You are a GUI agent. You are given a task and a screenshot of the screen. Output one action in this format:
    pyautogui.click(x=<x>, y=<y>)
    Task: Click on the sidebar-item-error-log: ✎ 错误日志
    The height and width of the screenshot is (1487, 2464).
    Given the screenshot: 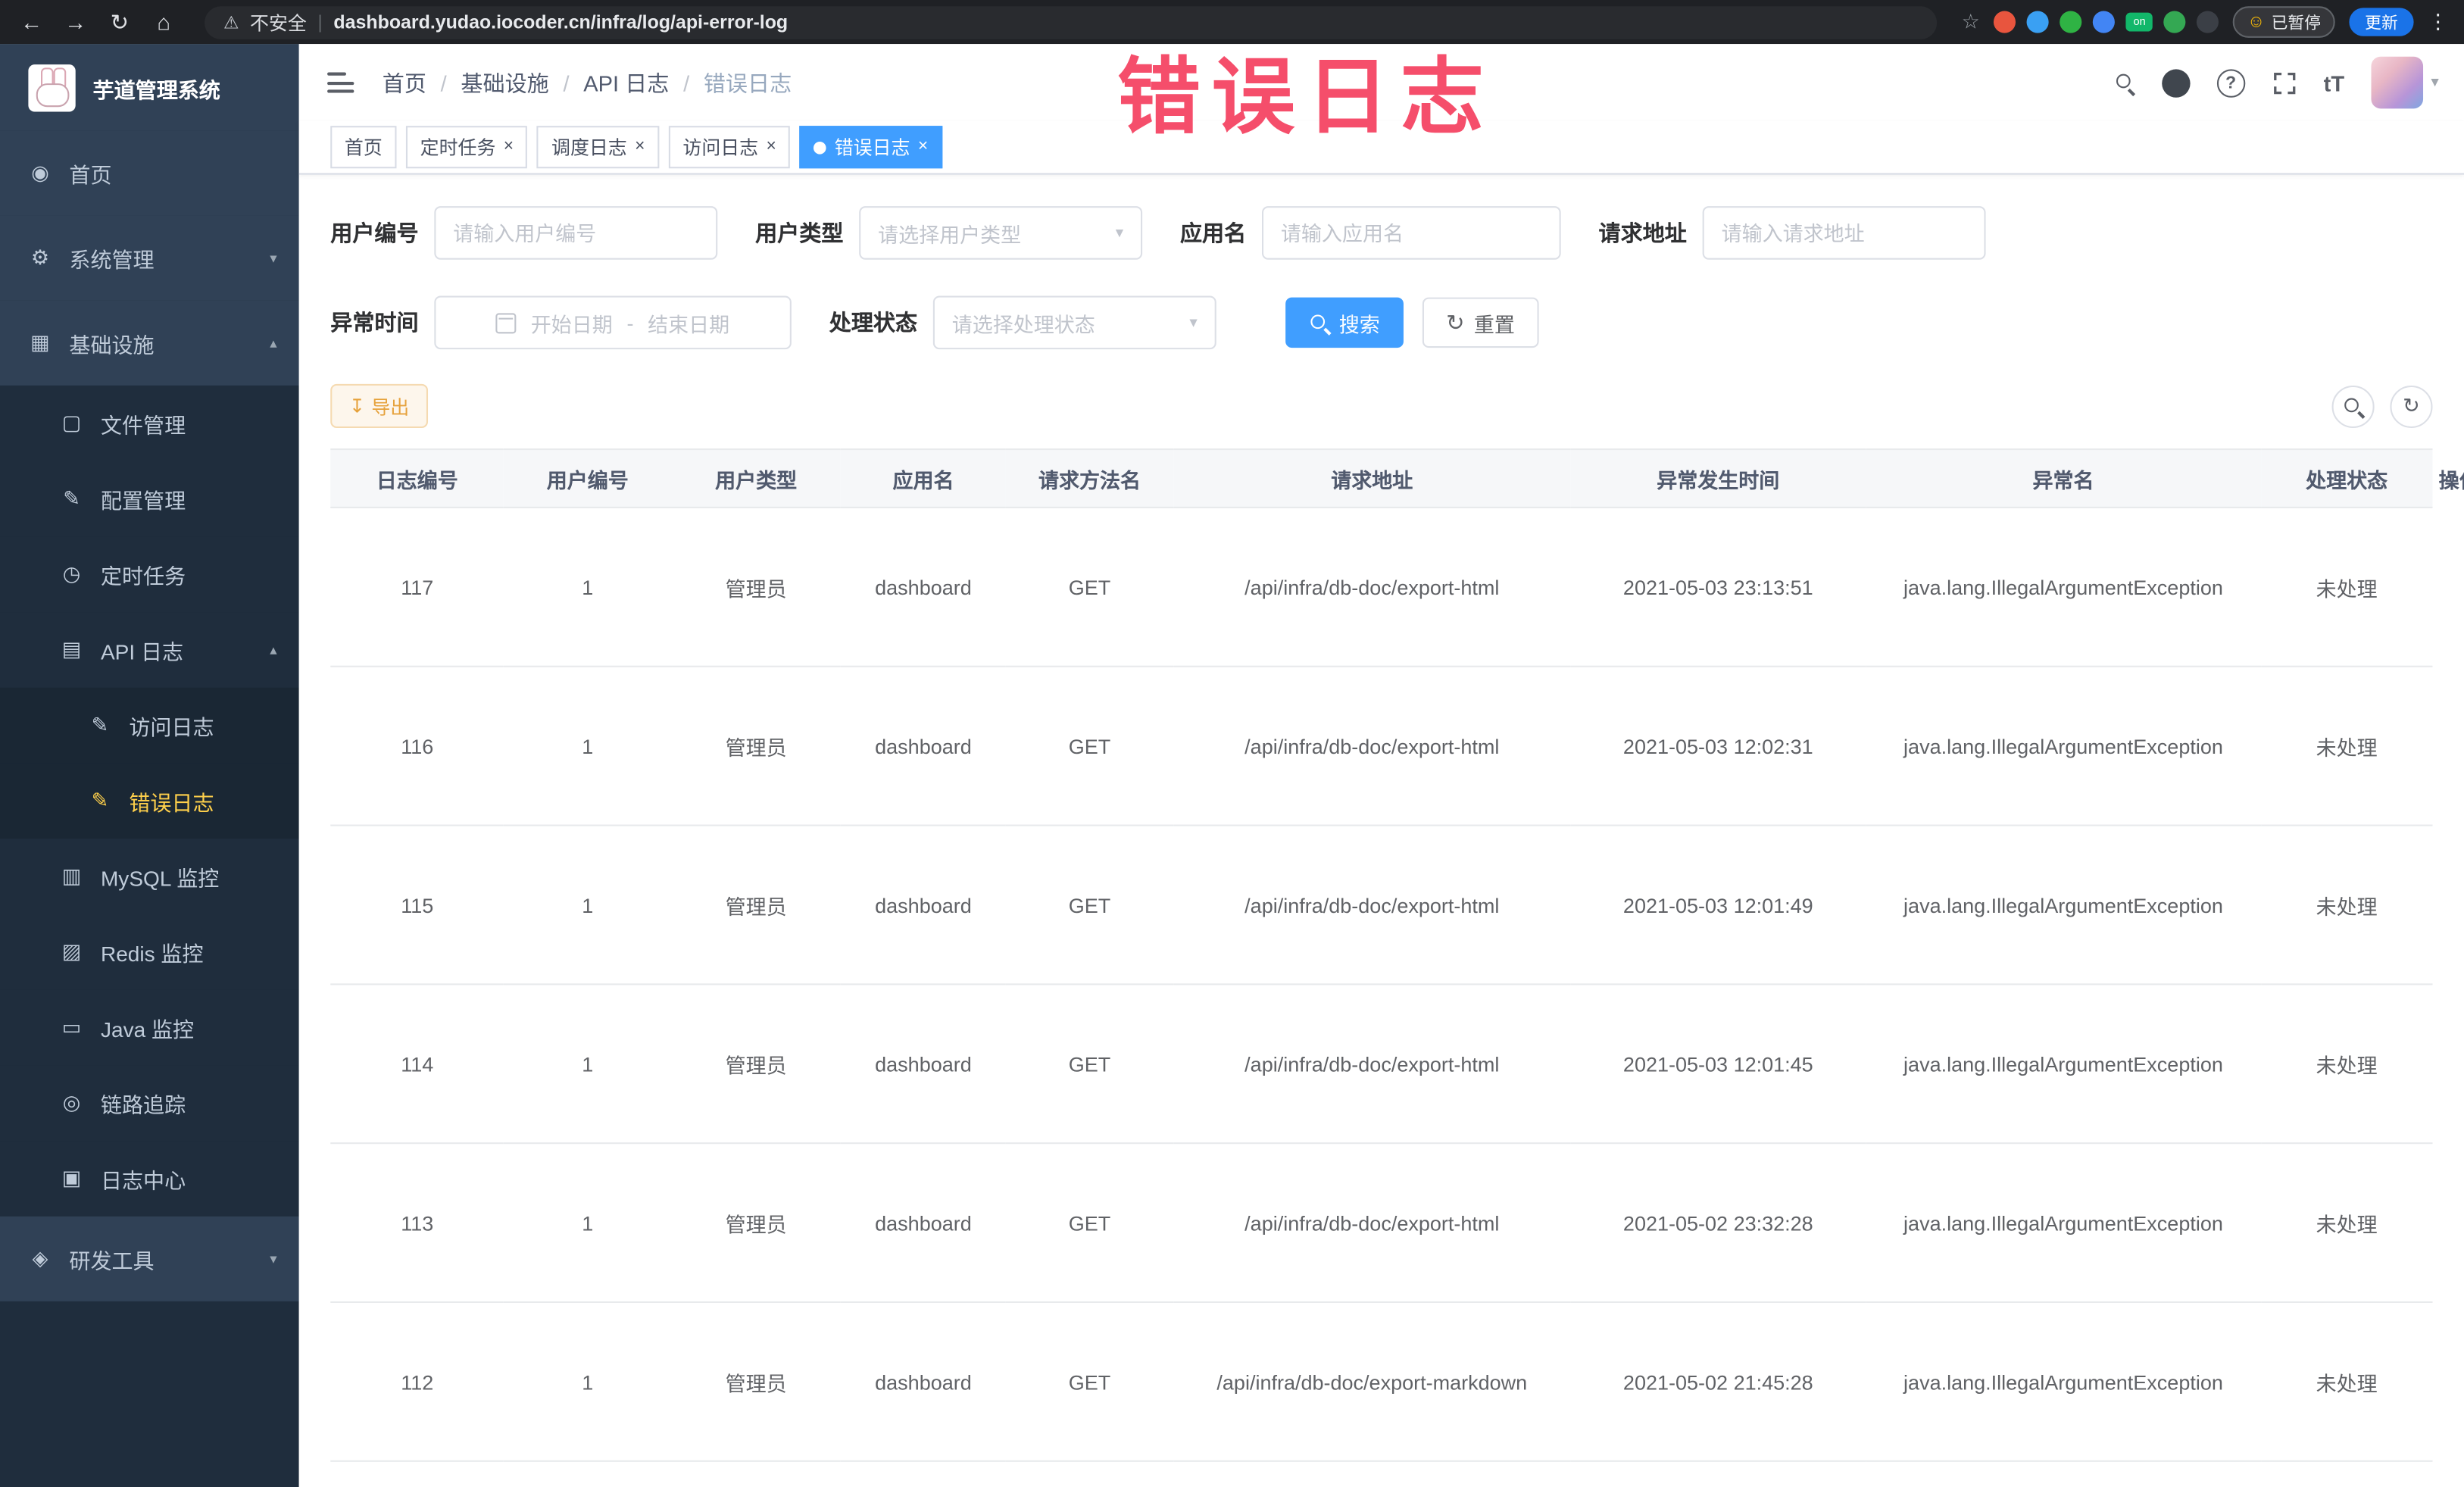 What is the action you would take?
    pyautogui.click(x=149, y=801)
    